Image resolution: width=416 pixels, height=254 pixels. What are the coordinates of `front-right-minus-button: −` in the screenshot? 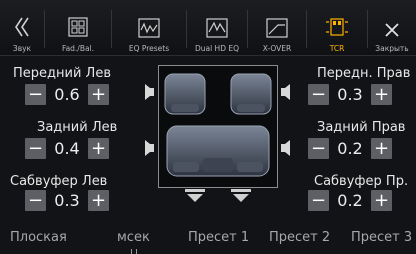 It's located at (318, 94).